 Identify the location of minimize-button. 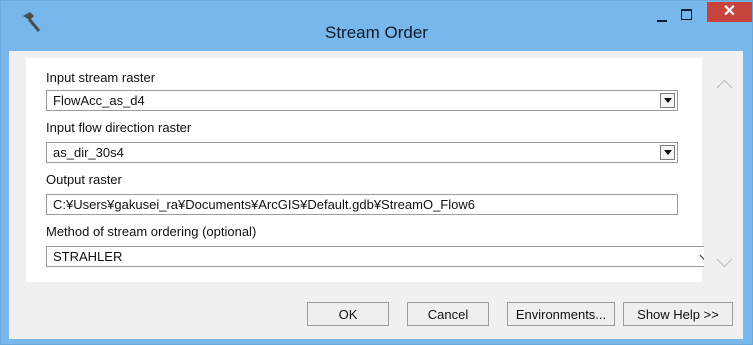
(662, 17).